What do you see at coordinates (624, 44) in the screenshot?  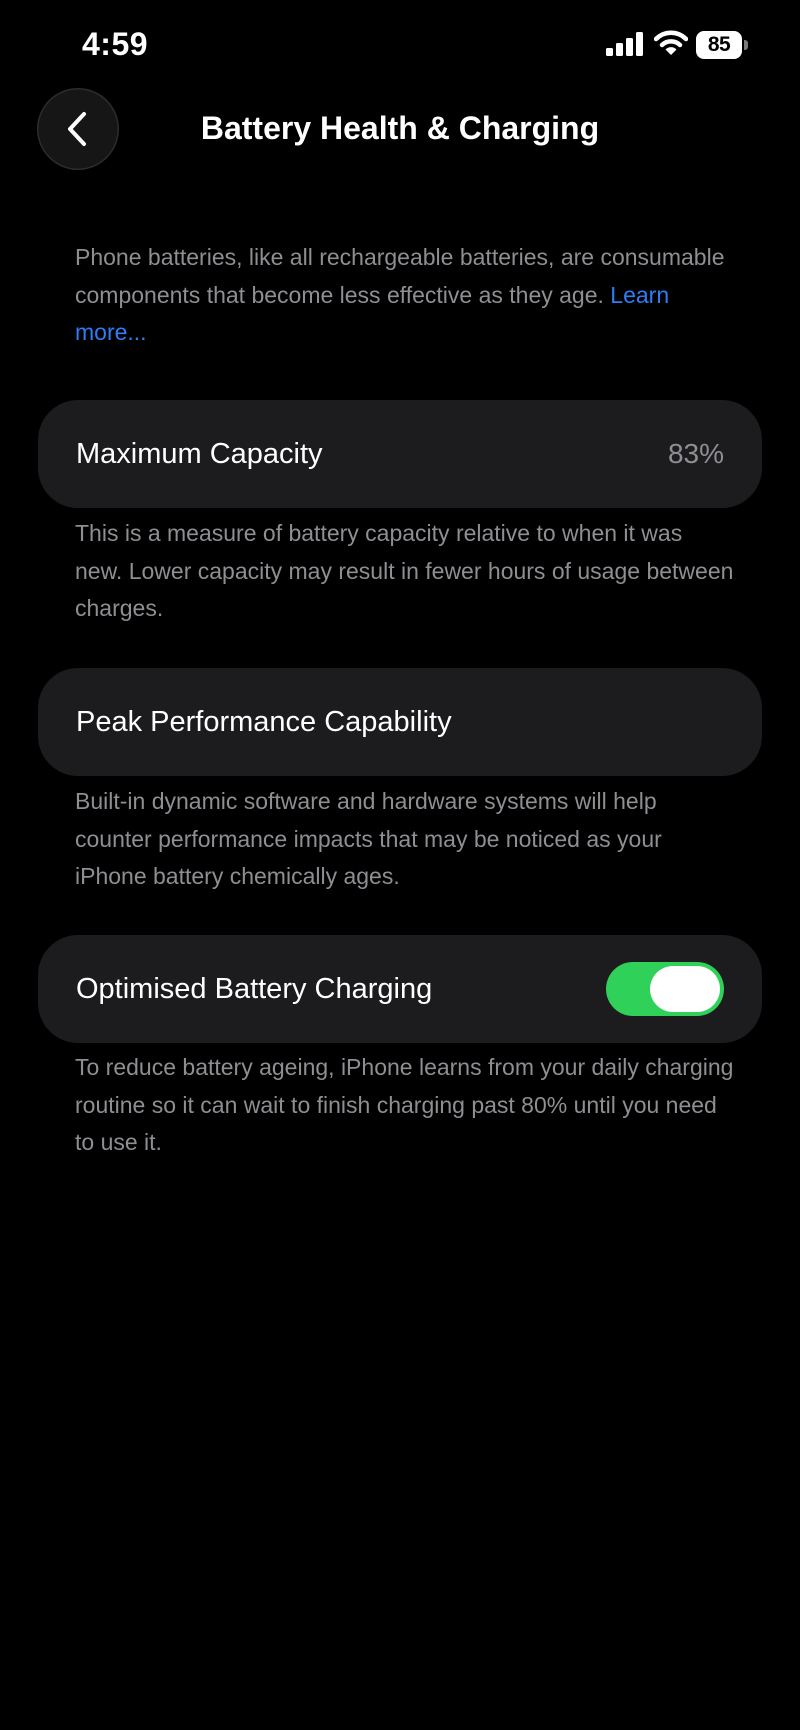 I see `signal-icon` at bounding box center [624, 44].